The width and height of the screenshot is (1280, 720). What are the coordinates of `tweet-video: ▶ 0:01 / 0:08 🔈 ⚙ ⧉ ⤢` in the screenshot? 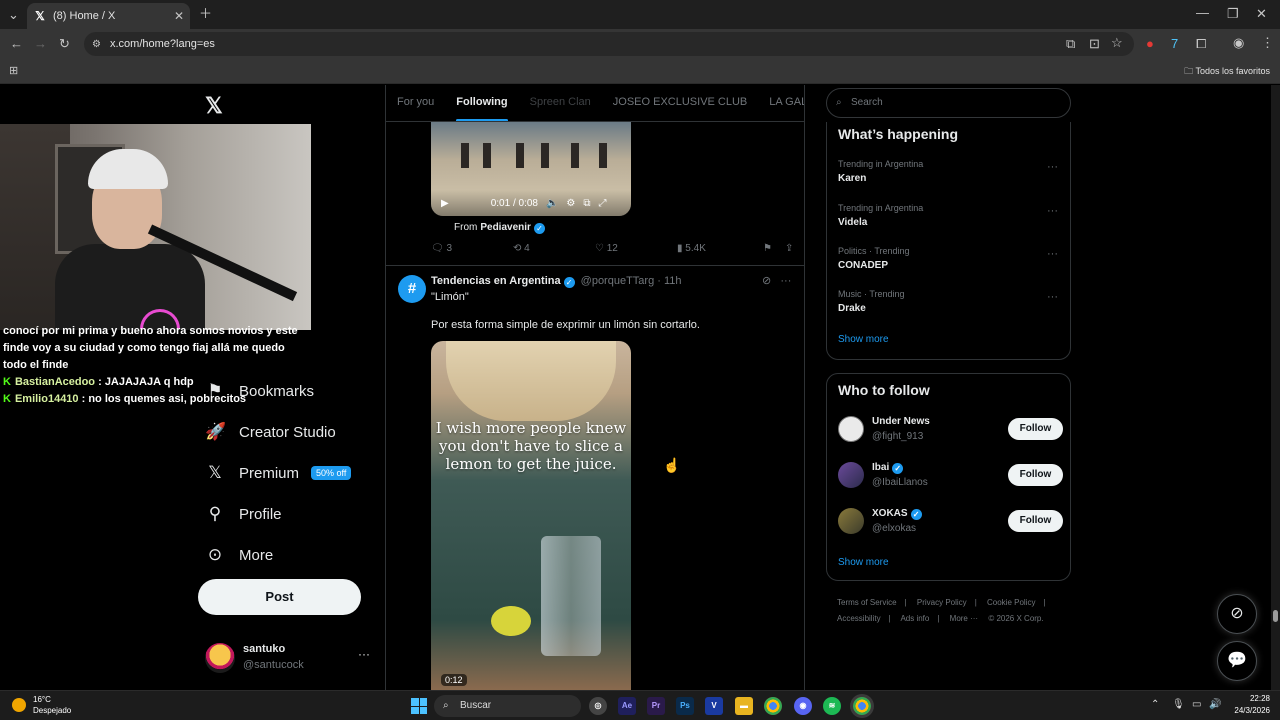 It's located at (531, 169).